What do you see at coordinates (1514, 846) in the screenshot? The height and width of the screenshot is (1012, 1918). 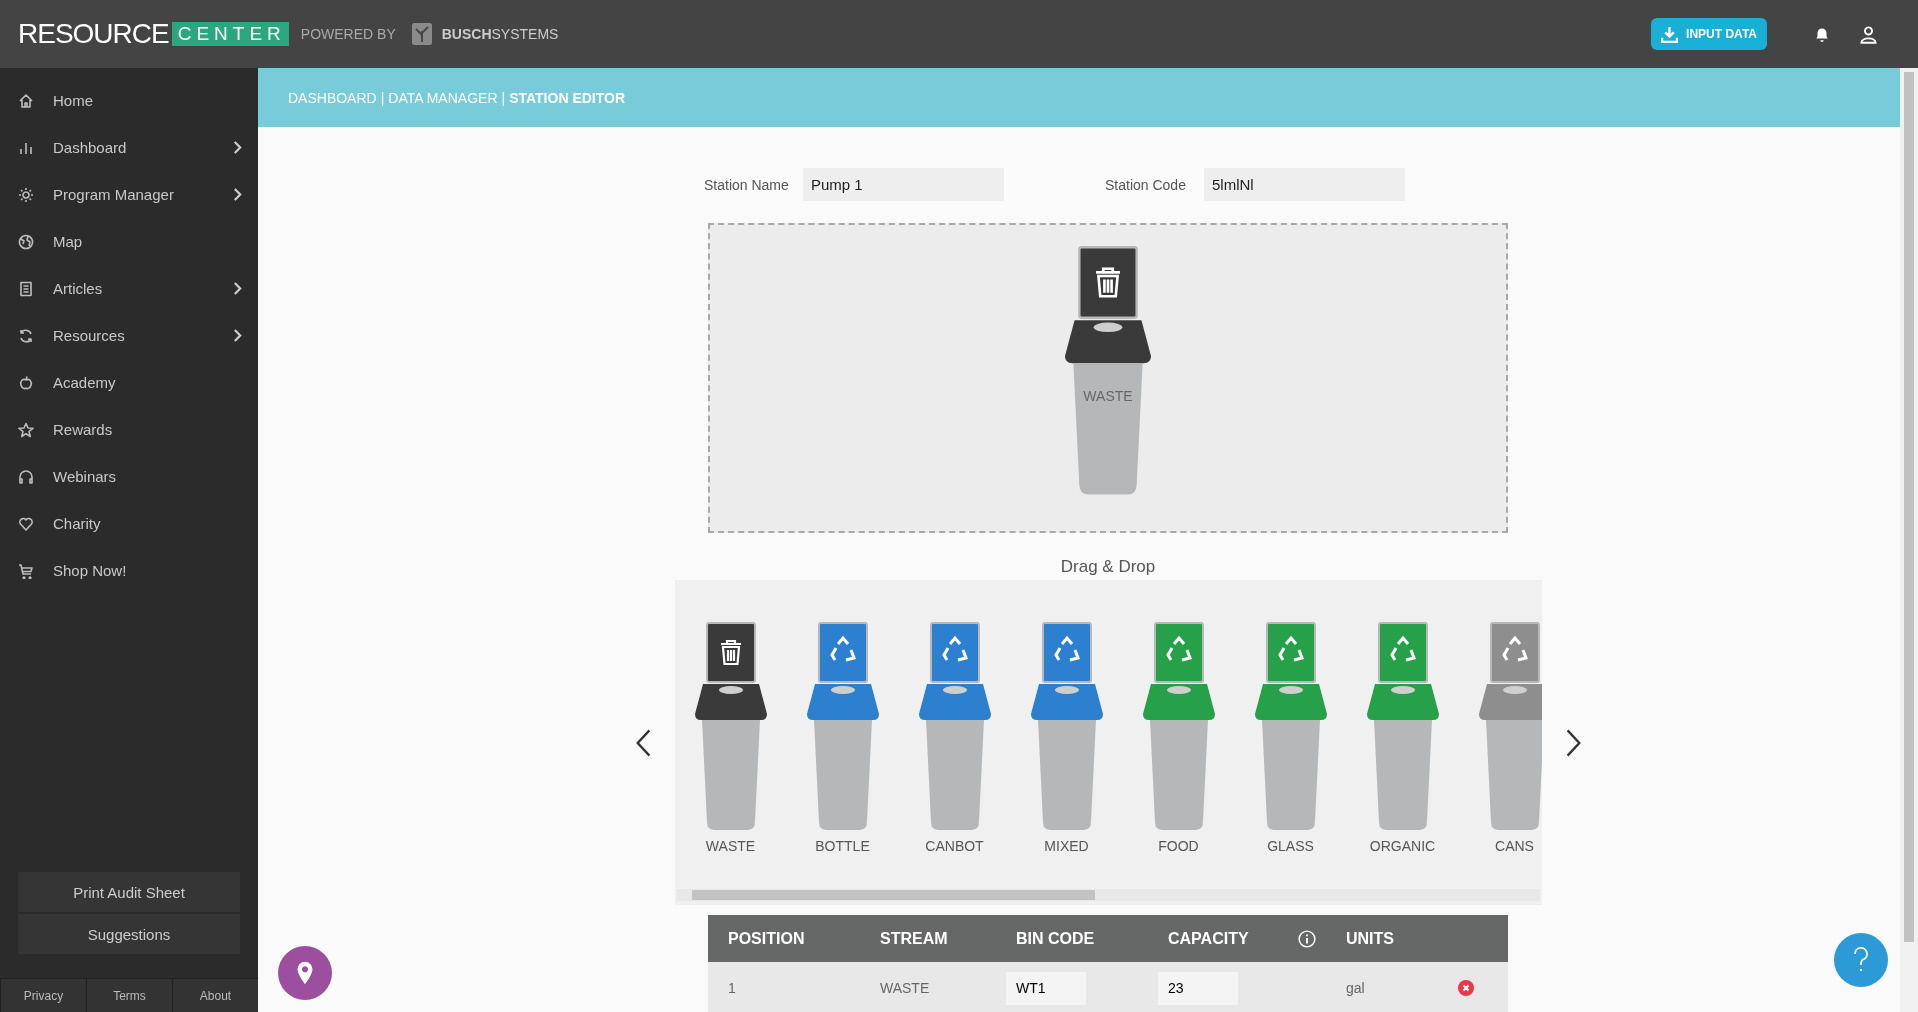 I see `bin-label: CANS` at bounding box center [1514, 846].